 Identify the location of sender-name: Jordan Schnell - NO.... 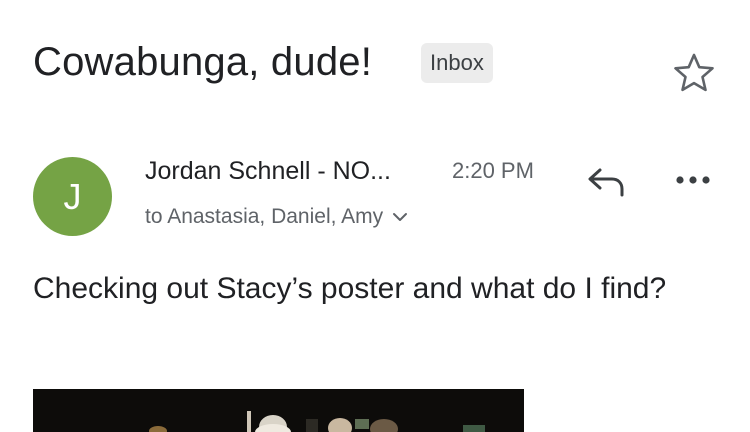
(268, 171).